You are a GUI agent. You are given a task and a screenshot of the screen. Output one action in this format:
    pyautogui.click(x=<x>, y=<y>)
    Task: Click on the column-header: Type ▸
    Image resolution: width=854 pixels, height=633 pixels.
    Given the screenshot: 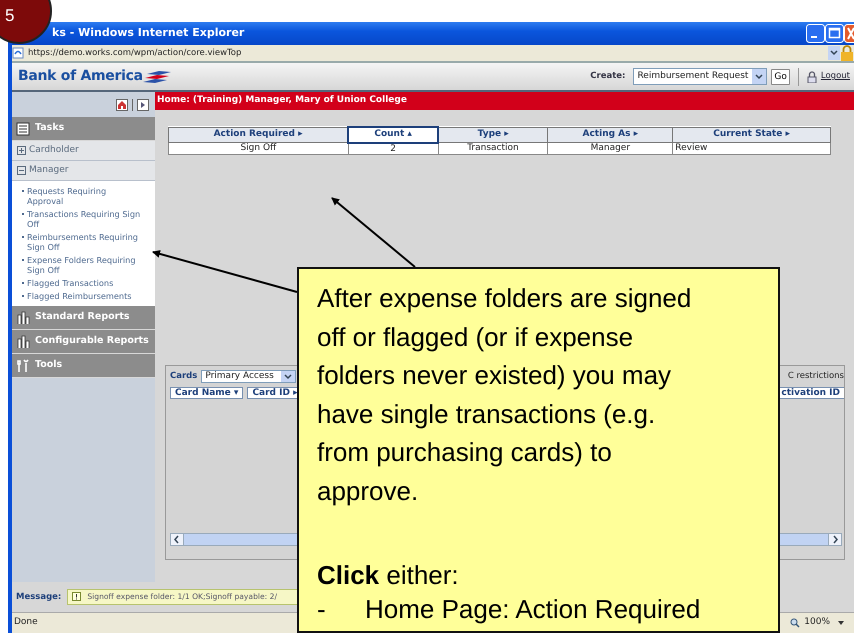 What is the action you would take?
    pyautogui.click(x=493, y=134)
    